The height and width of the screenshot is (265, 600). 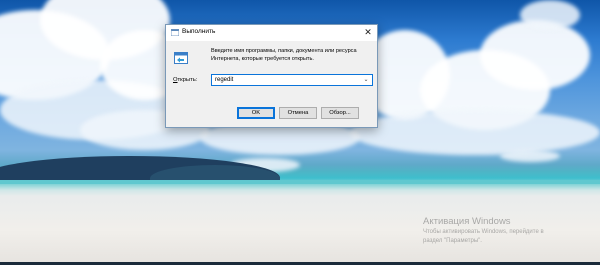 I want to click on run-icon, so click(x=175, y=32).